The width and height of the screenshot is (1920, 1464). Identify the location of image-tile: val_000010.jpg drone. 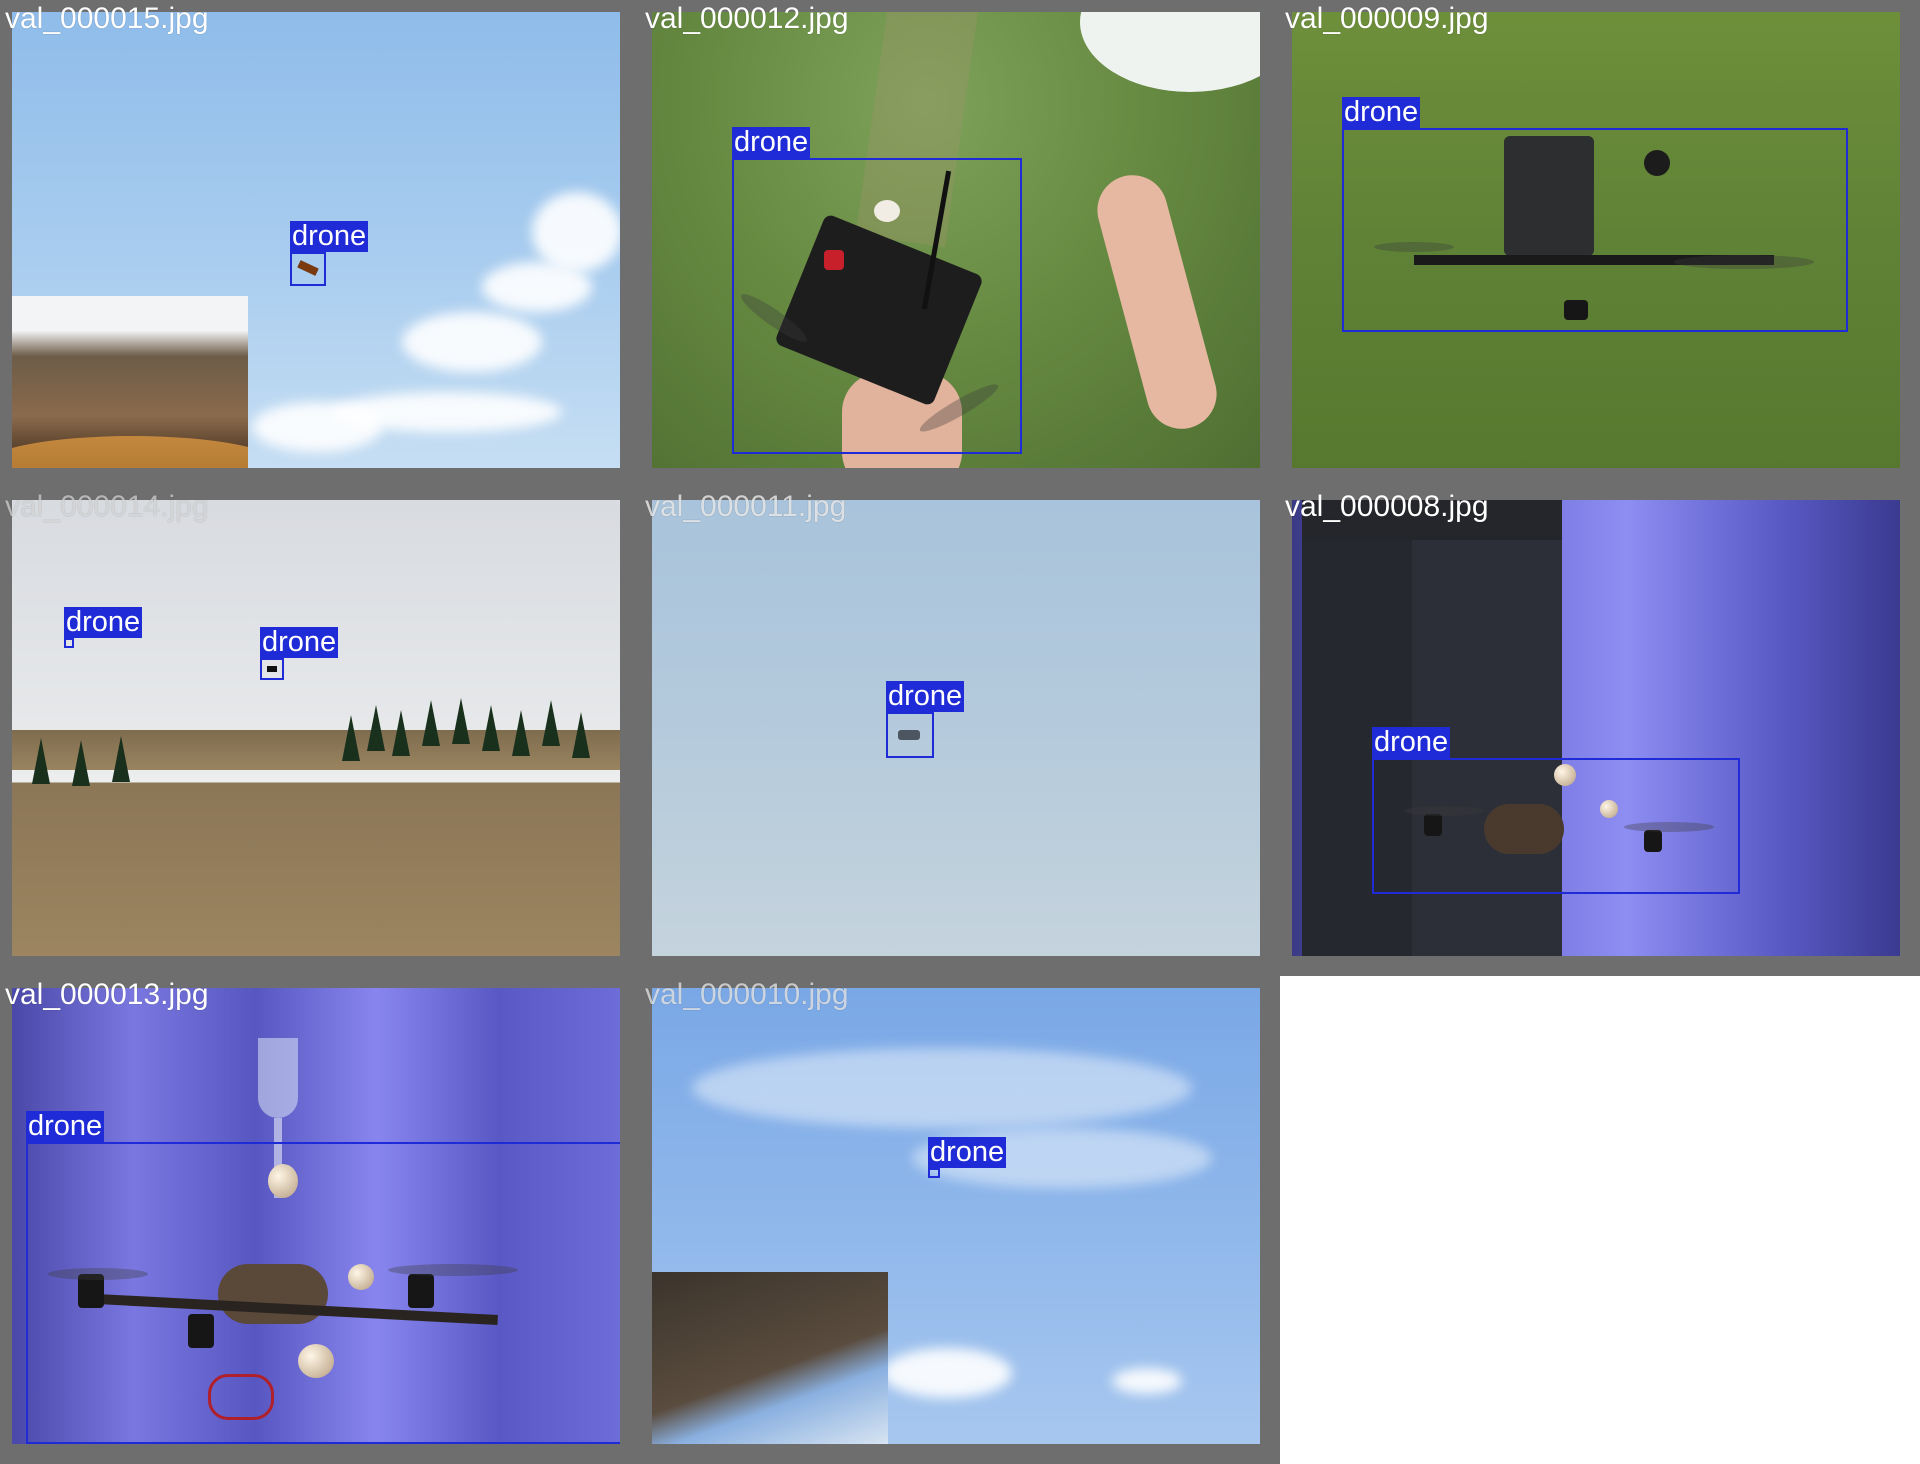
(960, 1220).